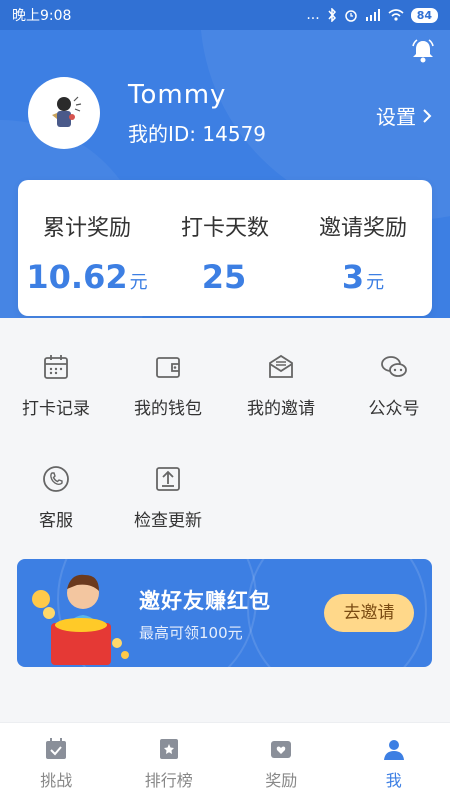 The width and height of the screenshot is (450, 800). I want to click on status-icons: ... 84, so click(372, 15).